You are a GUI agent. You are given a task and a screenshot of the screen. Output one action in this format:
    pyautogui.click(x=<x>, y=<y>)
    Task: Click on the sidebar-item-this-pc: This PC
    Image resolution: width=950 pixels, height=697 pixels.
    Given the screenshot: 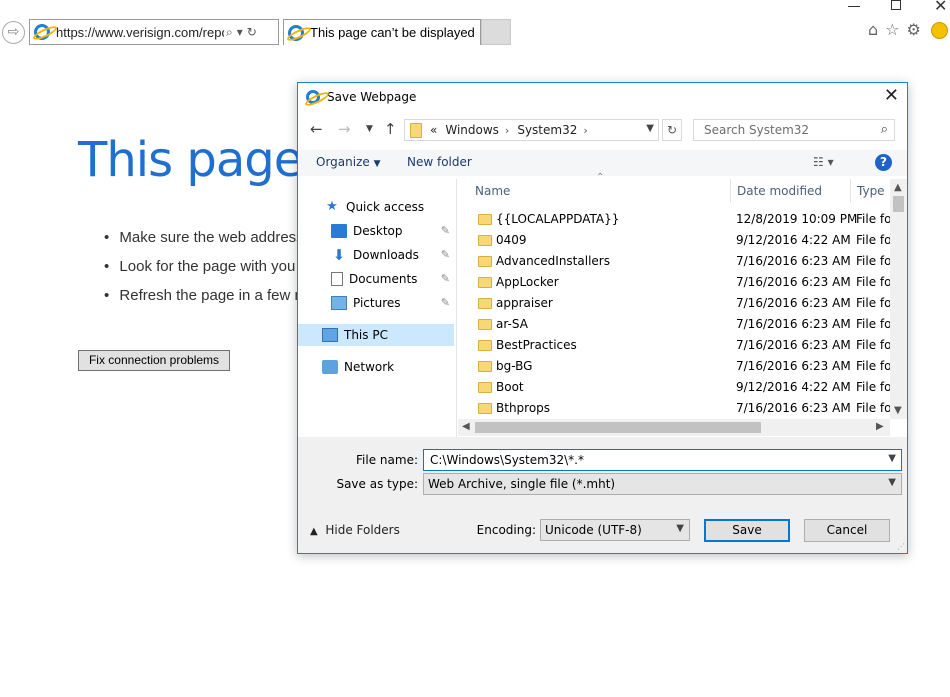 What is the action you would take?
    pyautogui.click(x=376, y=335)
    